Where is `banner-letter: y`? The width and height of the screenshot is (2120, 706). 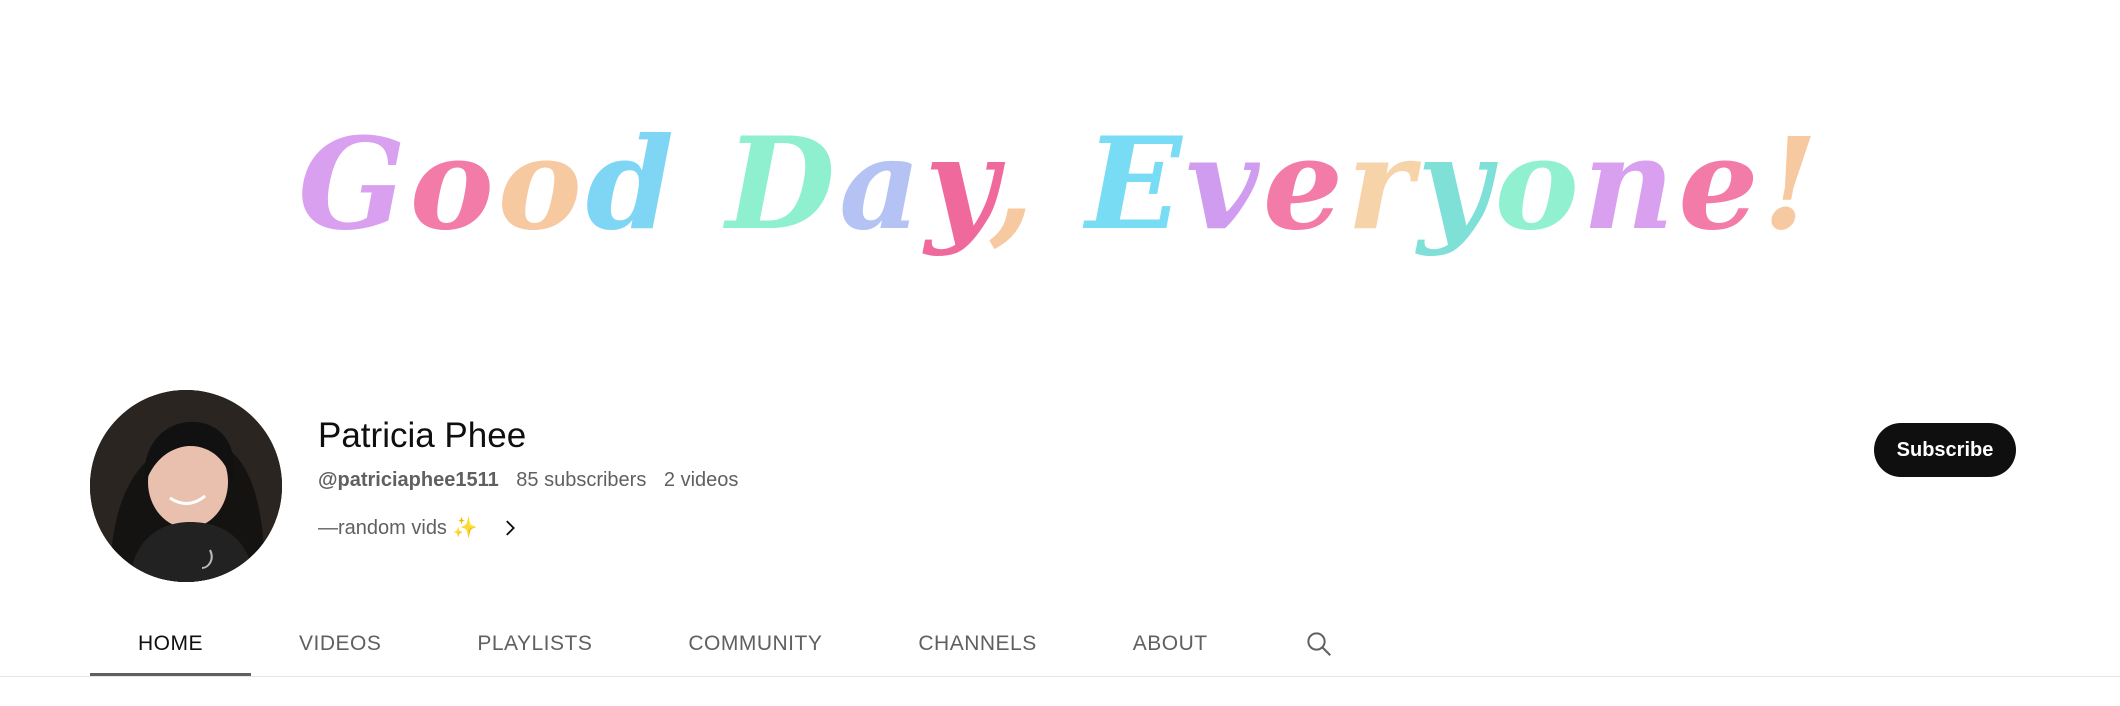
banner-letter: y is located at coordinates (1456, 184).